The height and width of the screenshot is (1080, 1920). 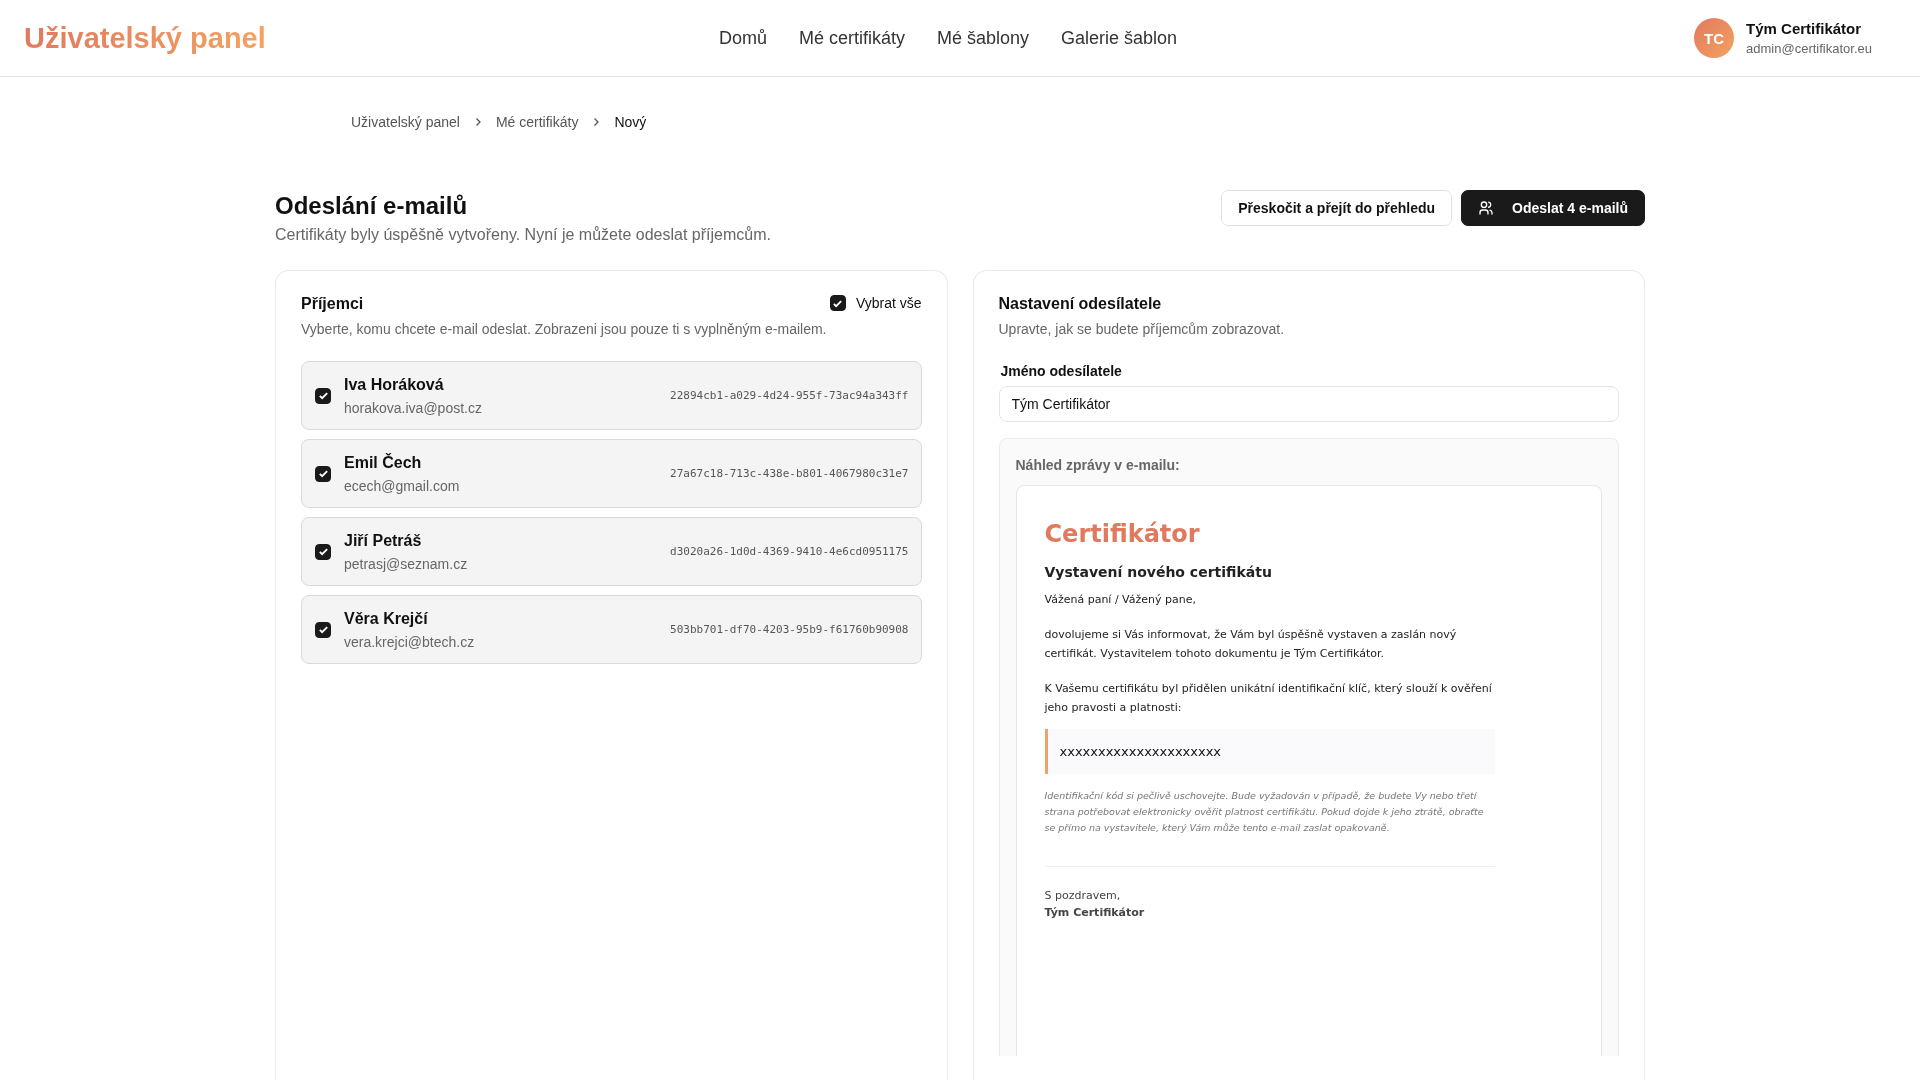 I want to click on email-signature: Tým Certifikátor, so click(x=1095, y=912).